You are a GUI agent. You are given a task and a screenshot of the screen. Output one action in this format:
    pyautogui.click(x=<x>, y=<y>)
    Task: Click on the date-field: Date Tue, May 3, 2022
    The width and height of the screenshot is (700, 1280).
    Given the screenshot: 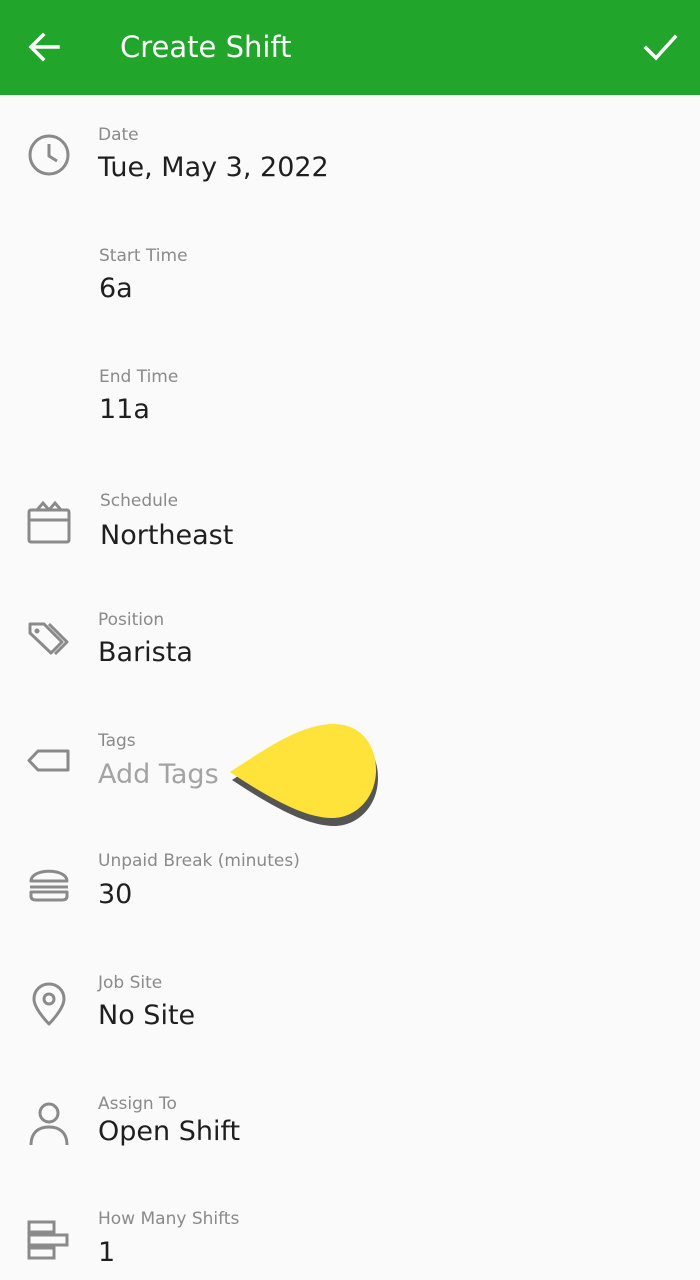 What is the action you would take?
    pyautogui.click(x=350, y=168)
    